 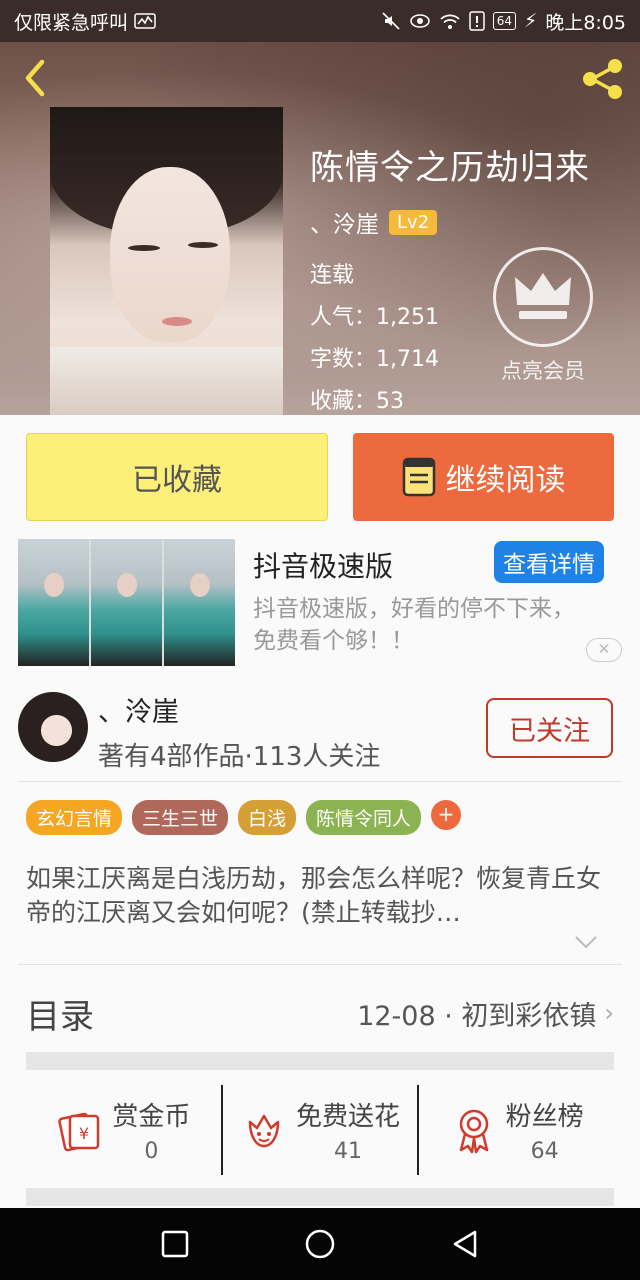 I want to click on tag-item: 陈情令同人, so click(x=364, y=817).